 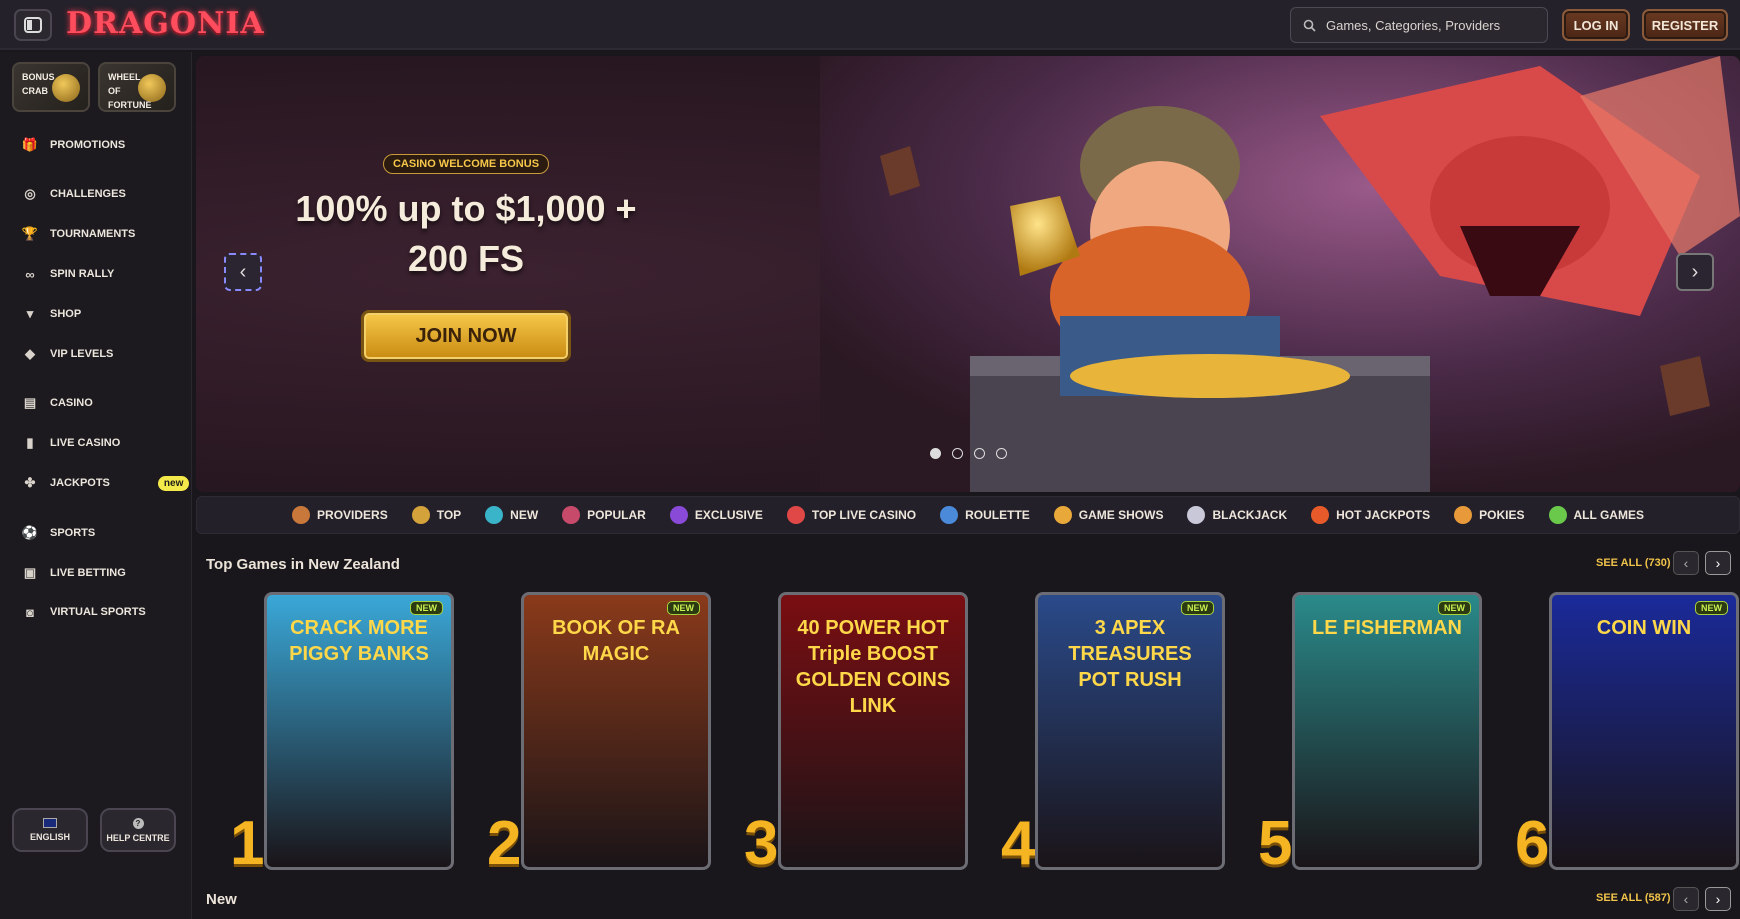 I want to click on coin-icon, so click(x=66, y=88).